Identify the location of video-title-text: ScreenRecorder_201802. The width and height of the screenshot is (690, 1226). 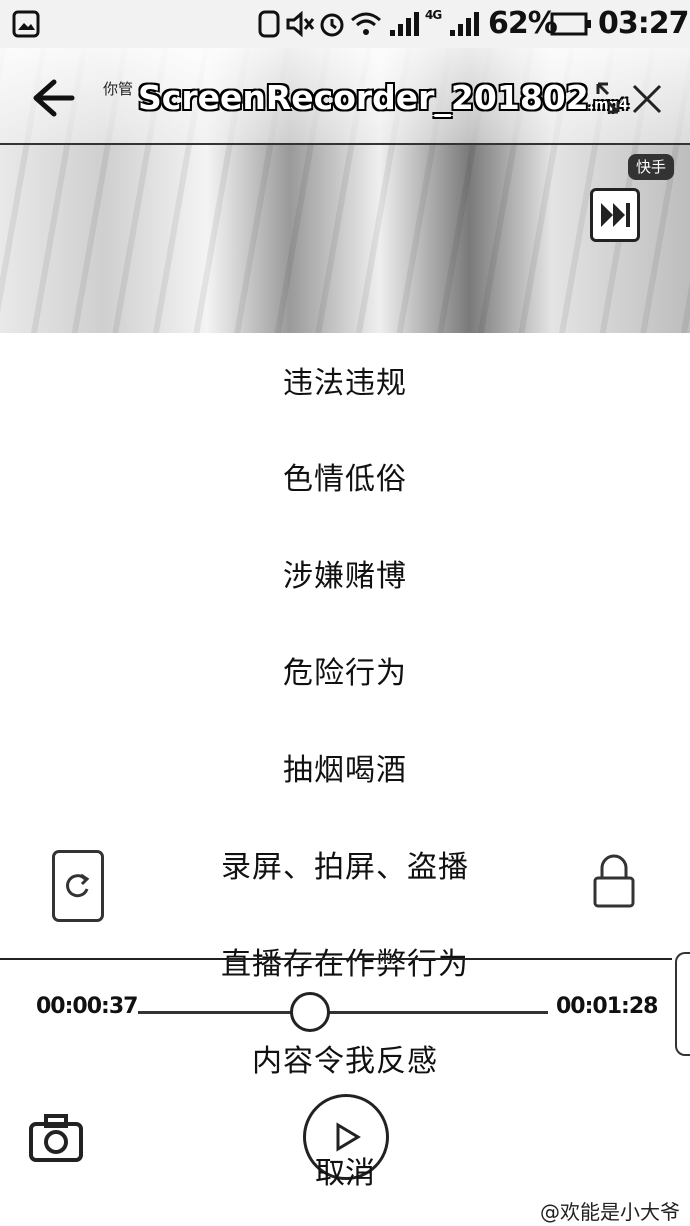
(363, 97).